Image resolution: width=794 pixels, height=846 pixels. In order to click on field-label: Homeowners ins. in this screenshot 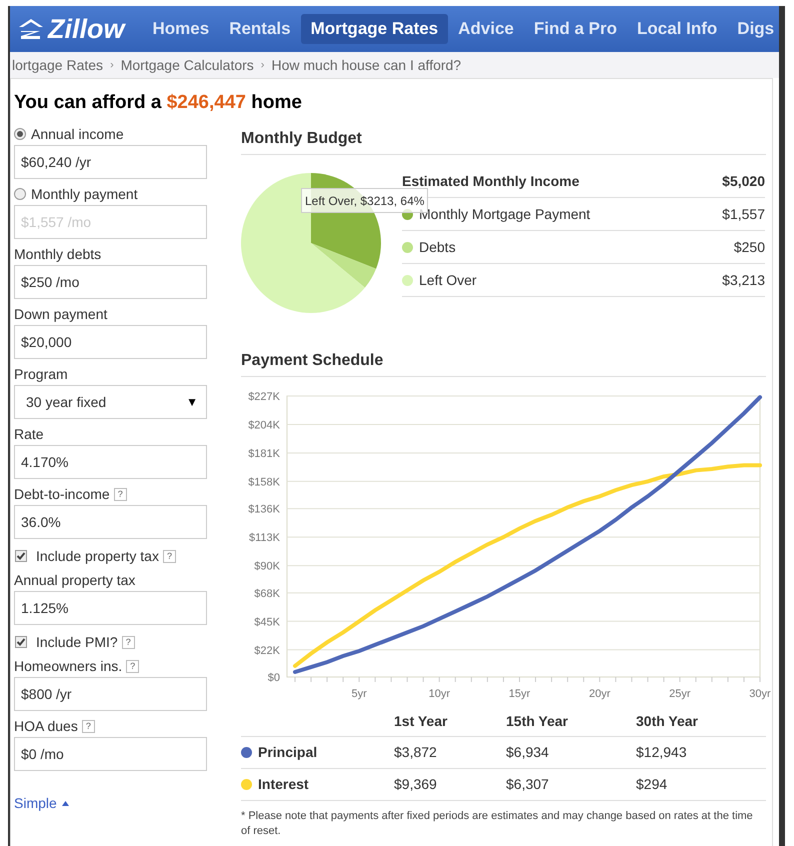, I will do `click(68, 666)`.